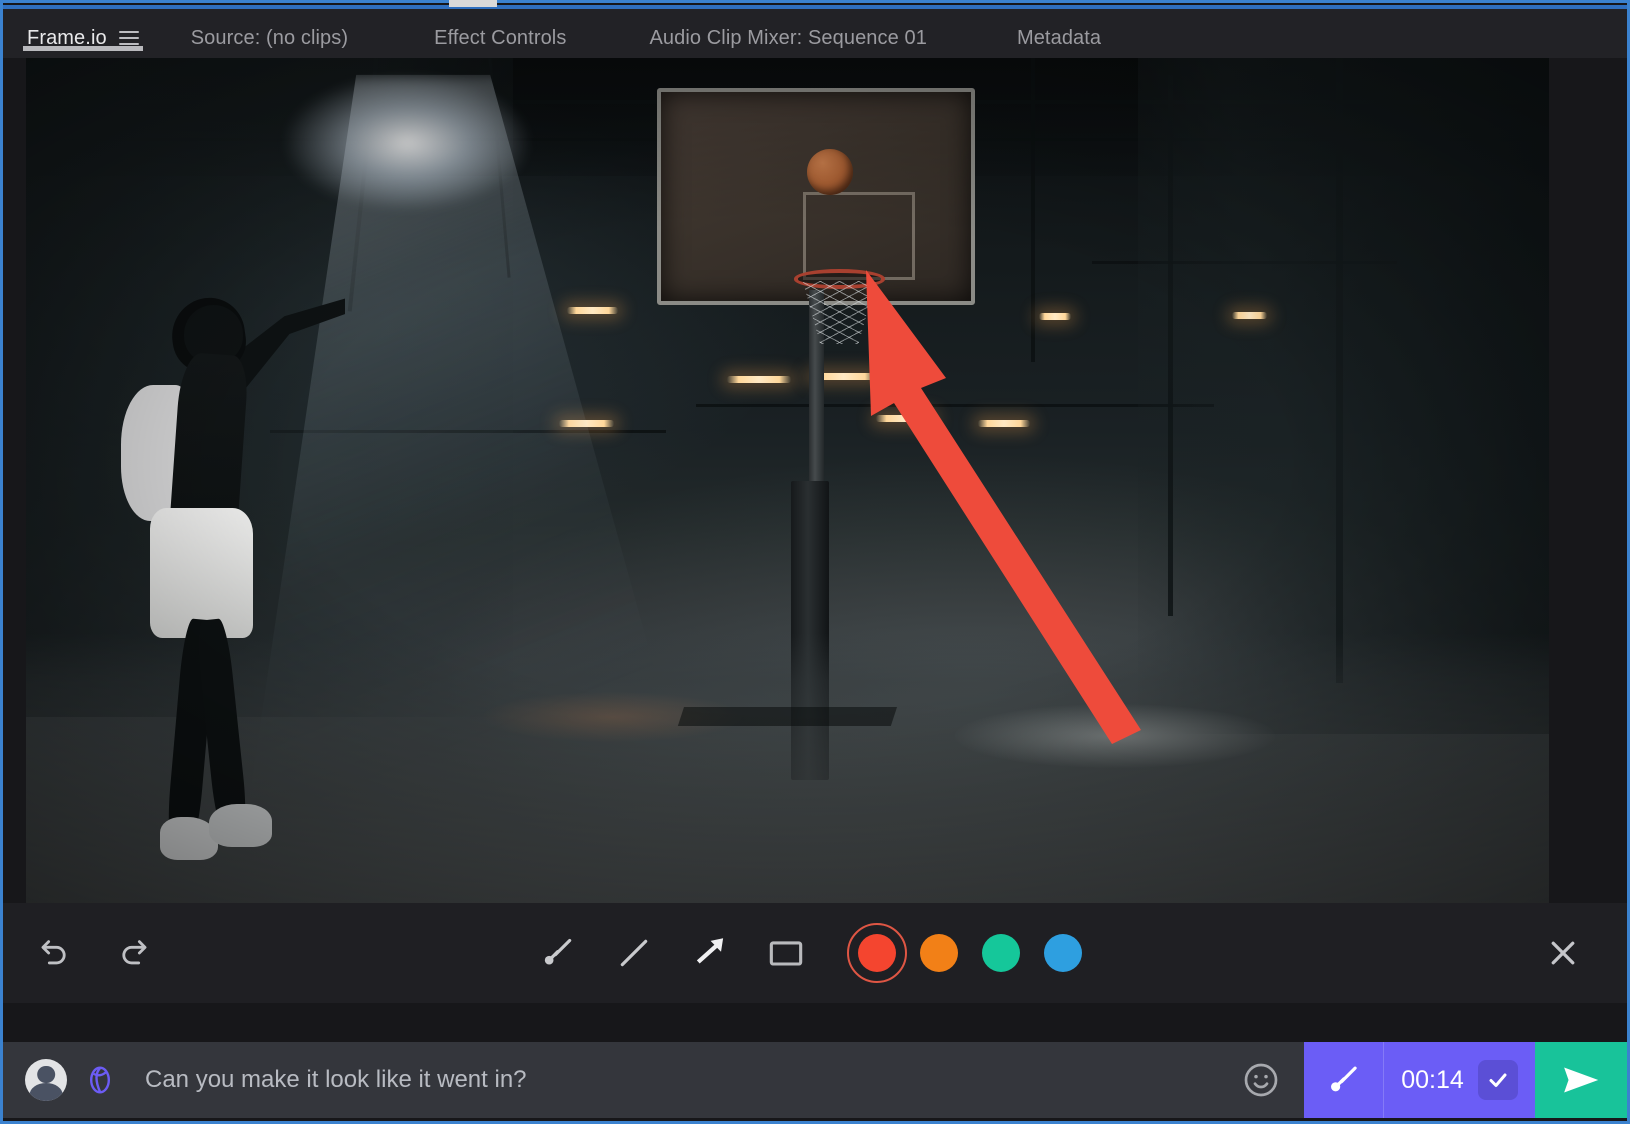 The width and height of the screenshot is (1630, 1124). What do you see at coordinates (46, 1080) in the screenshot?
I see `avatar` at bounding box center [46, 1080].